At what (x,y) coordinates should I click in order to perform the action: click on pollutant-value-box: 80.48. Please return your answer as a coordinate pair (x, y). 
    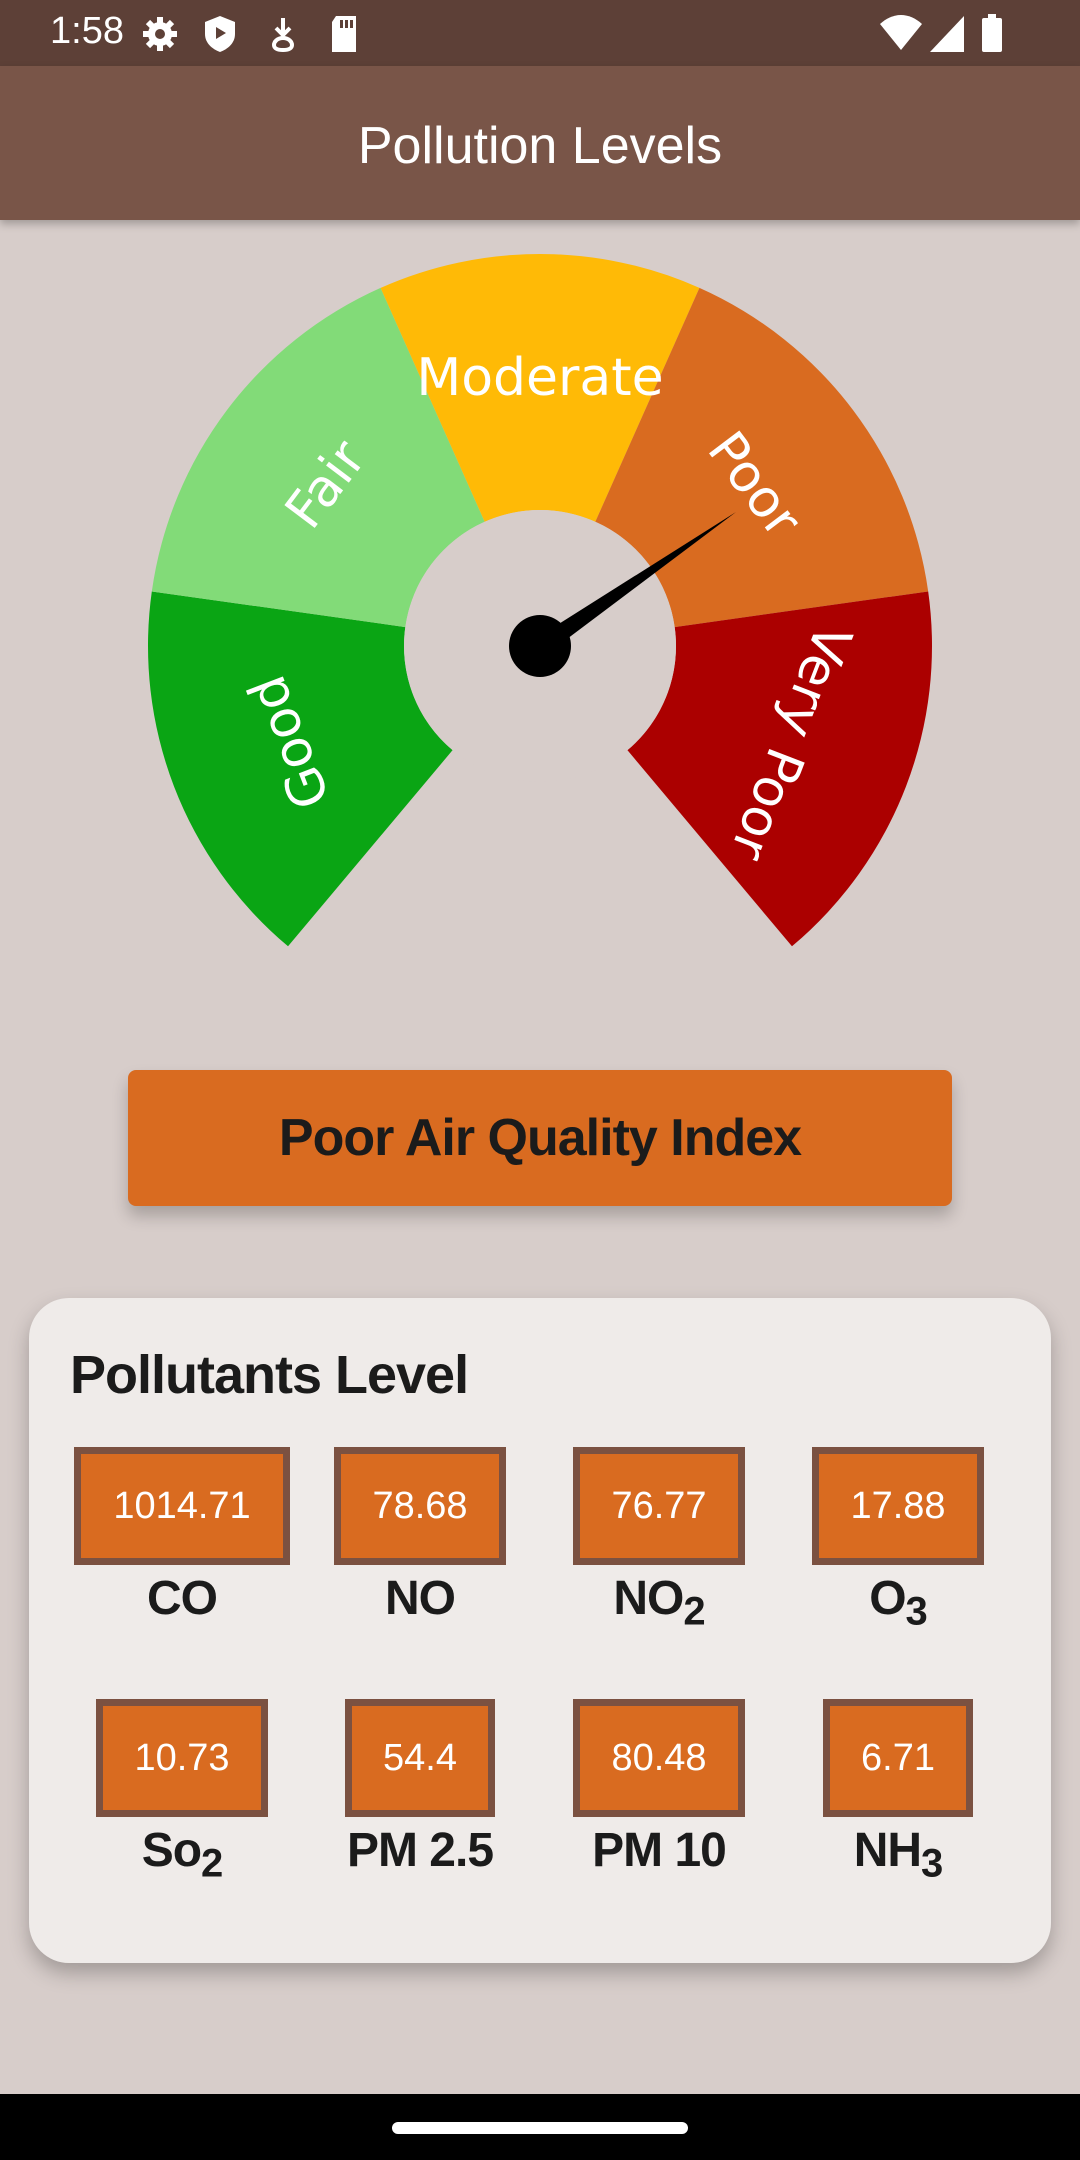
    Looking at the image, I should click on (659, 1758).